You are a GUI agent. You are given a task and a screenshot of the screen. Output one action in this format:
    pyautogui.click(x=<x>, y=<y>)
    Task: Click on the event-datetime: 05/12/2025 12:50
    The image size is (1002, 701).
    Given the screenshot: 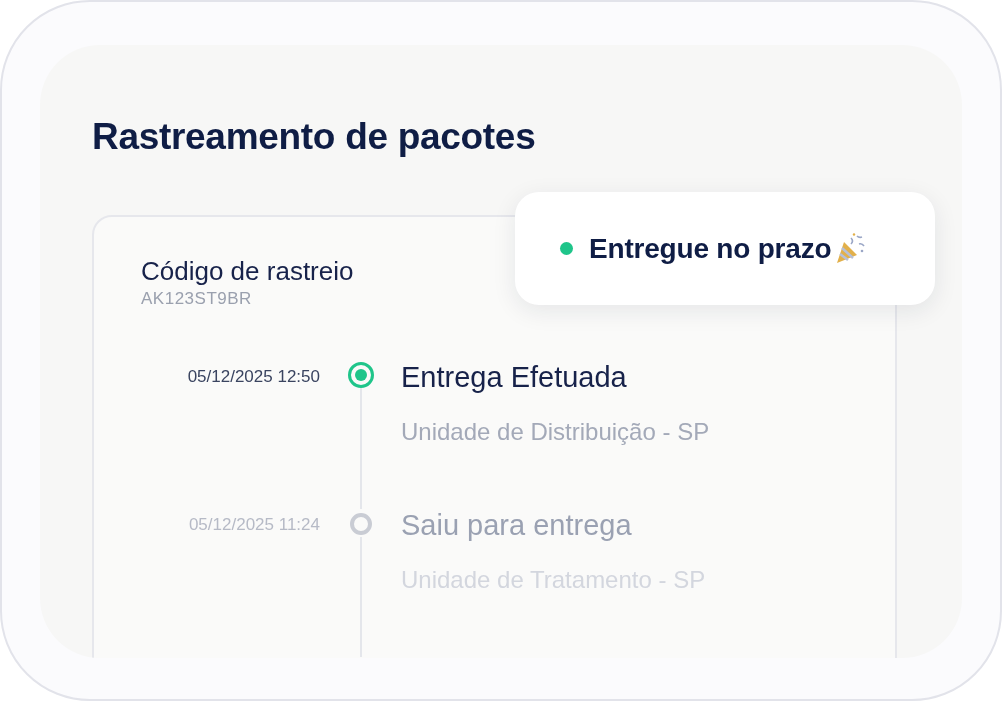 What is the action you would take?
    pyautogui.click(x=253, y=377)
    